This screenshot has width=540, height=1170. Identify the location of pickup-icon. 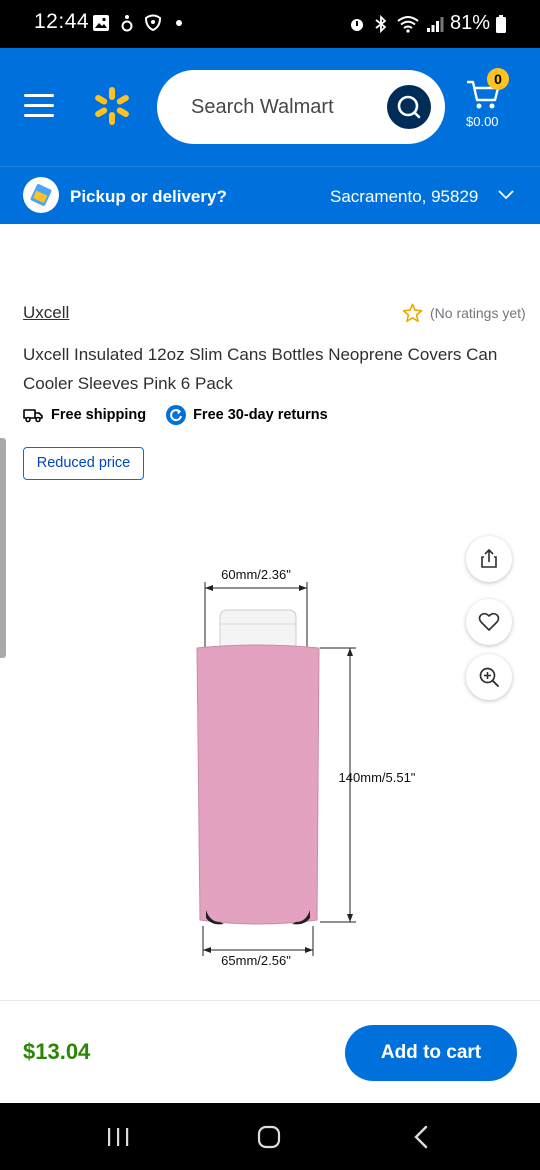
(41, 195).